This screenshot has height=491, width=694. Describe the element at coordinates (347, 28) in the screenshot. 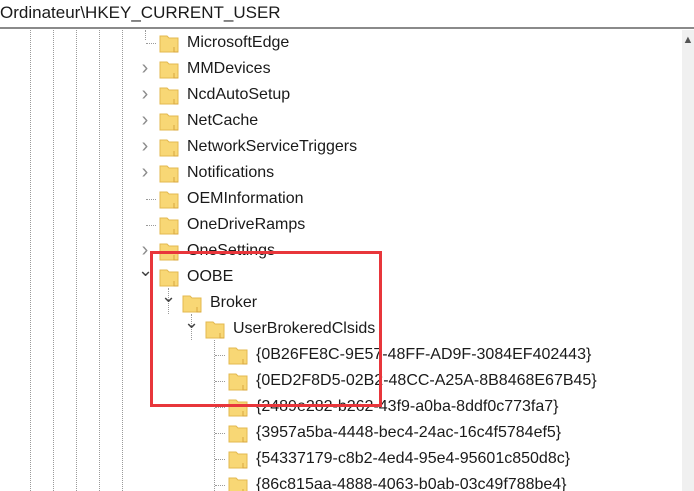

I see `address-divider` at that location.